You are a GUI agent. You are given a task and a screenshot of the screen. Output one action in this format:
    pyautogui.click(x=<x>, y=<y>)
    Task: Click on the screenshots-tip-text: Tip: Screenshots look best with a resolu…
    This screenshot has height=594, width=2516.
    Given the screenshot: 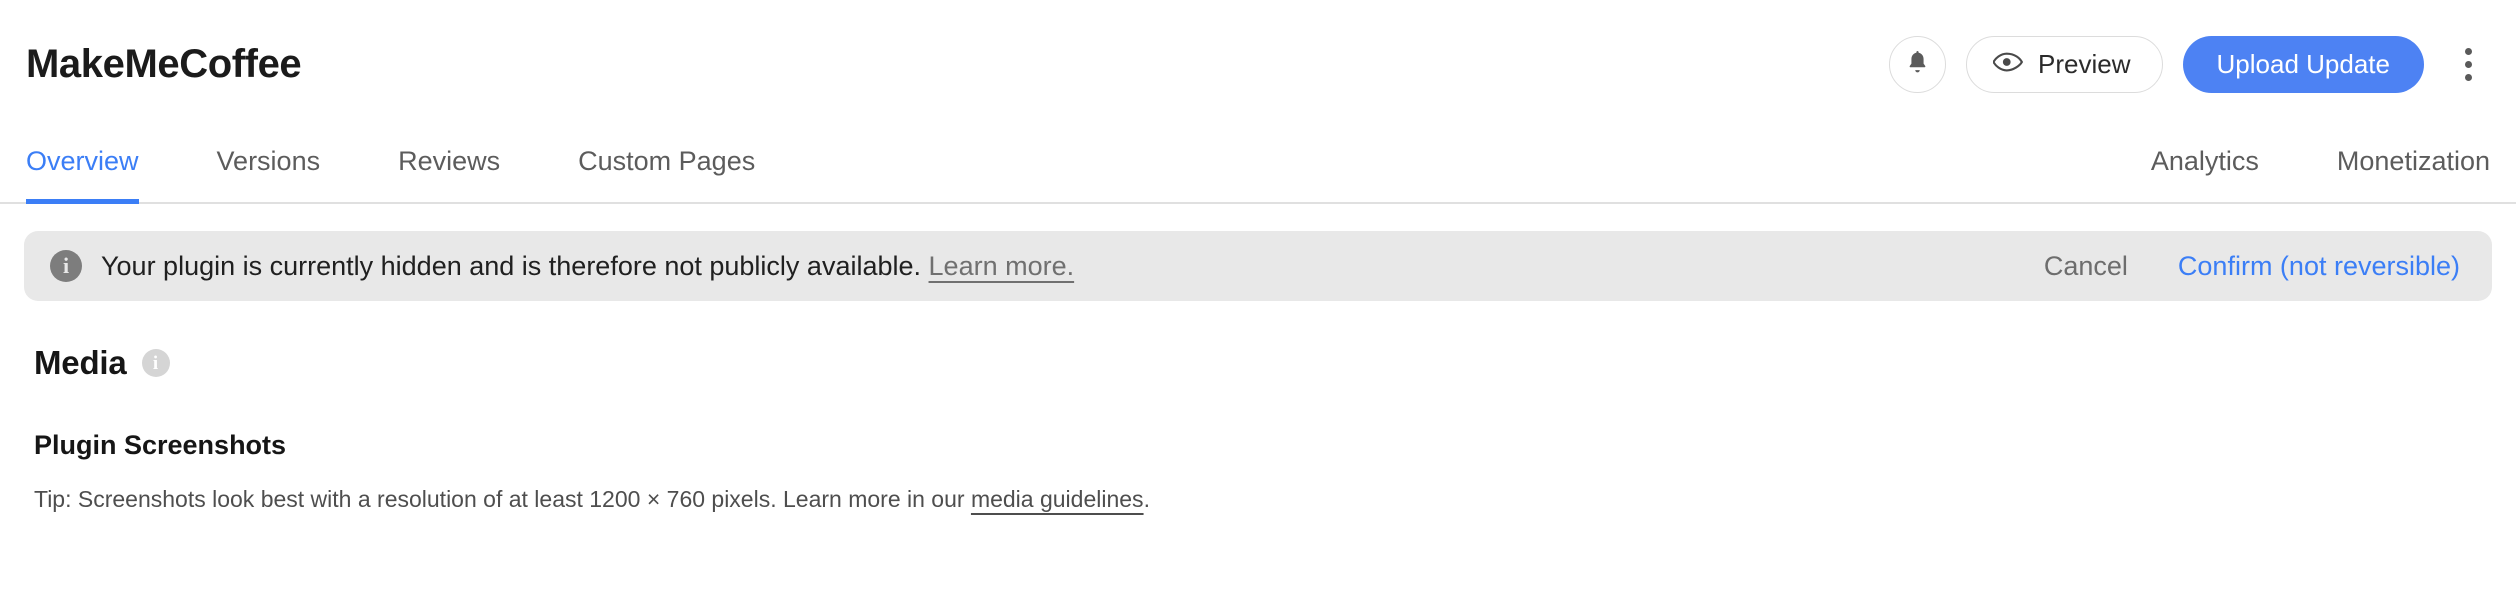 What is the action you would take?
    pyautogui.click(x=502, y=499)
    